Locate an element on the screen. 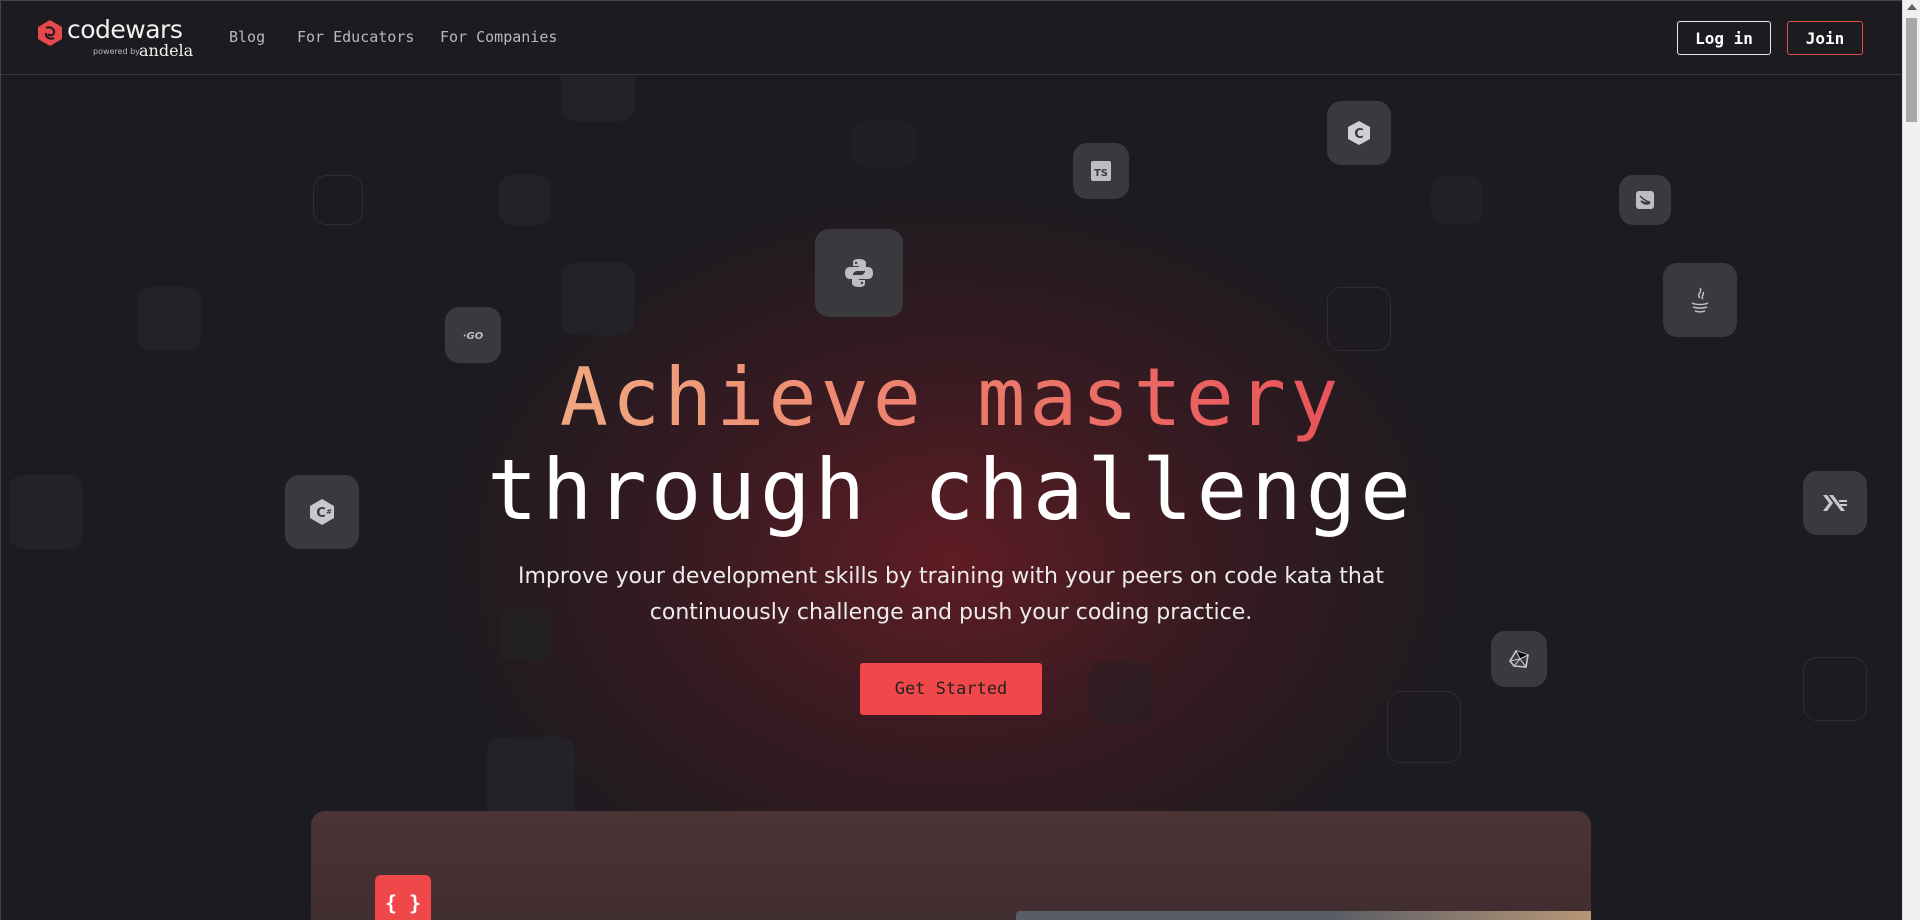  join-button: Join is located at coordinates (1825, 38).